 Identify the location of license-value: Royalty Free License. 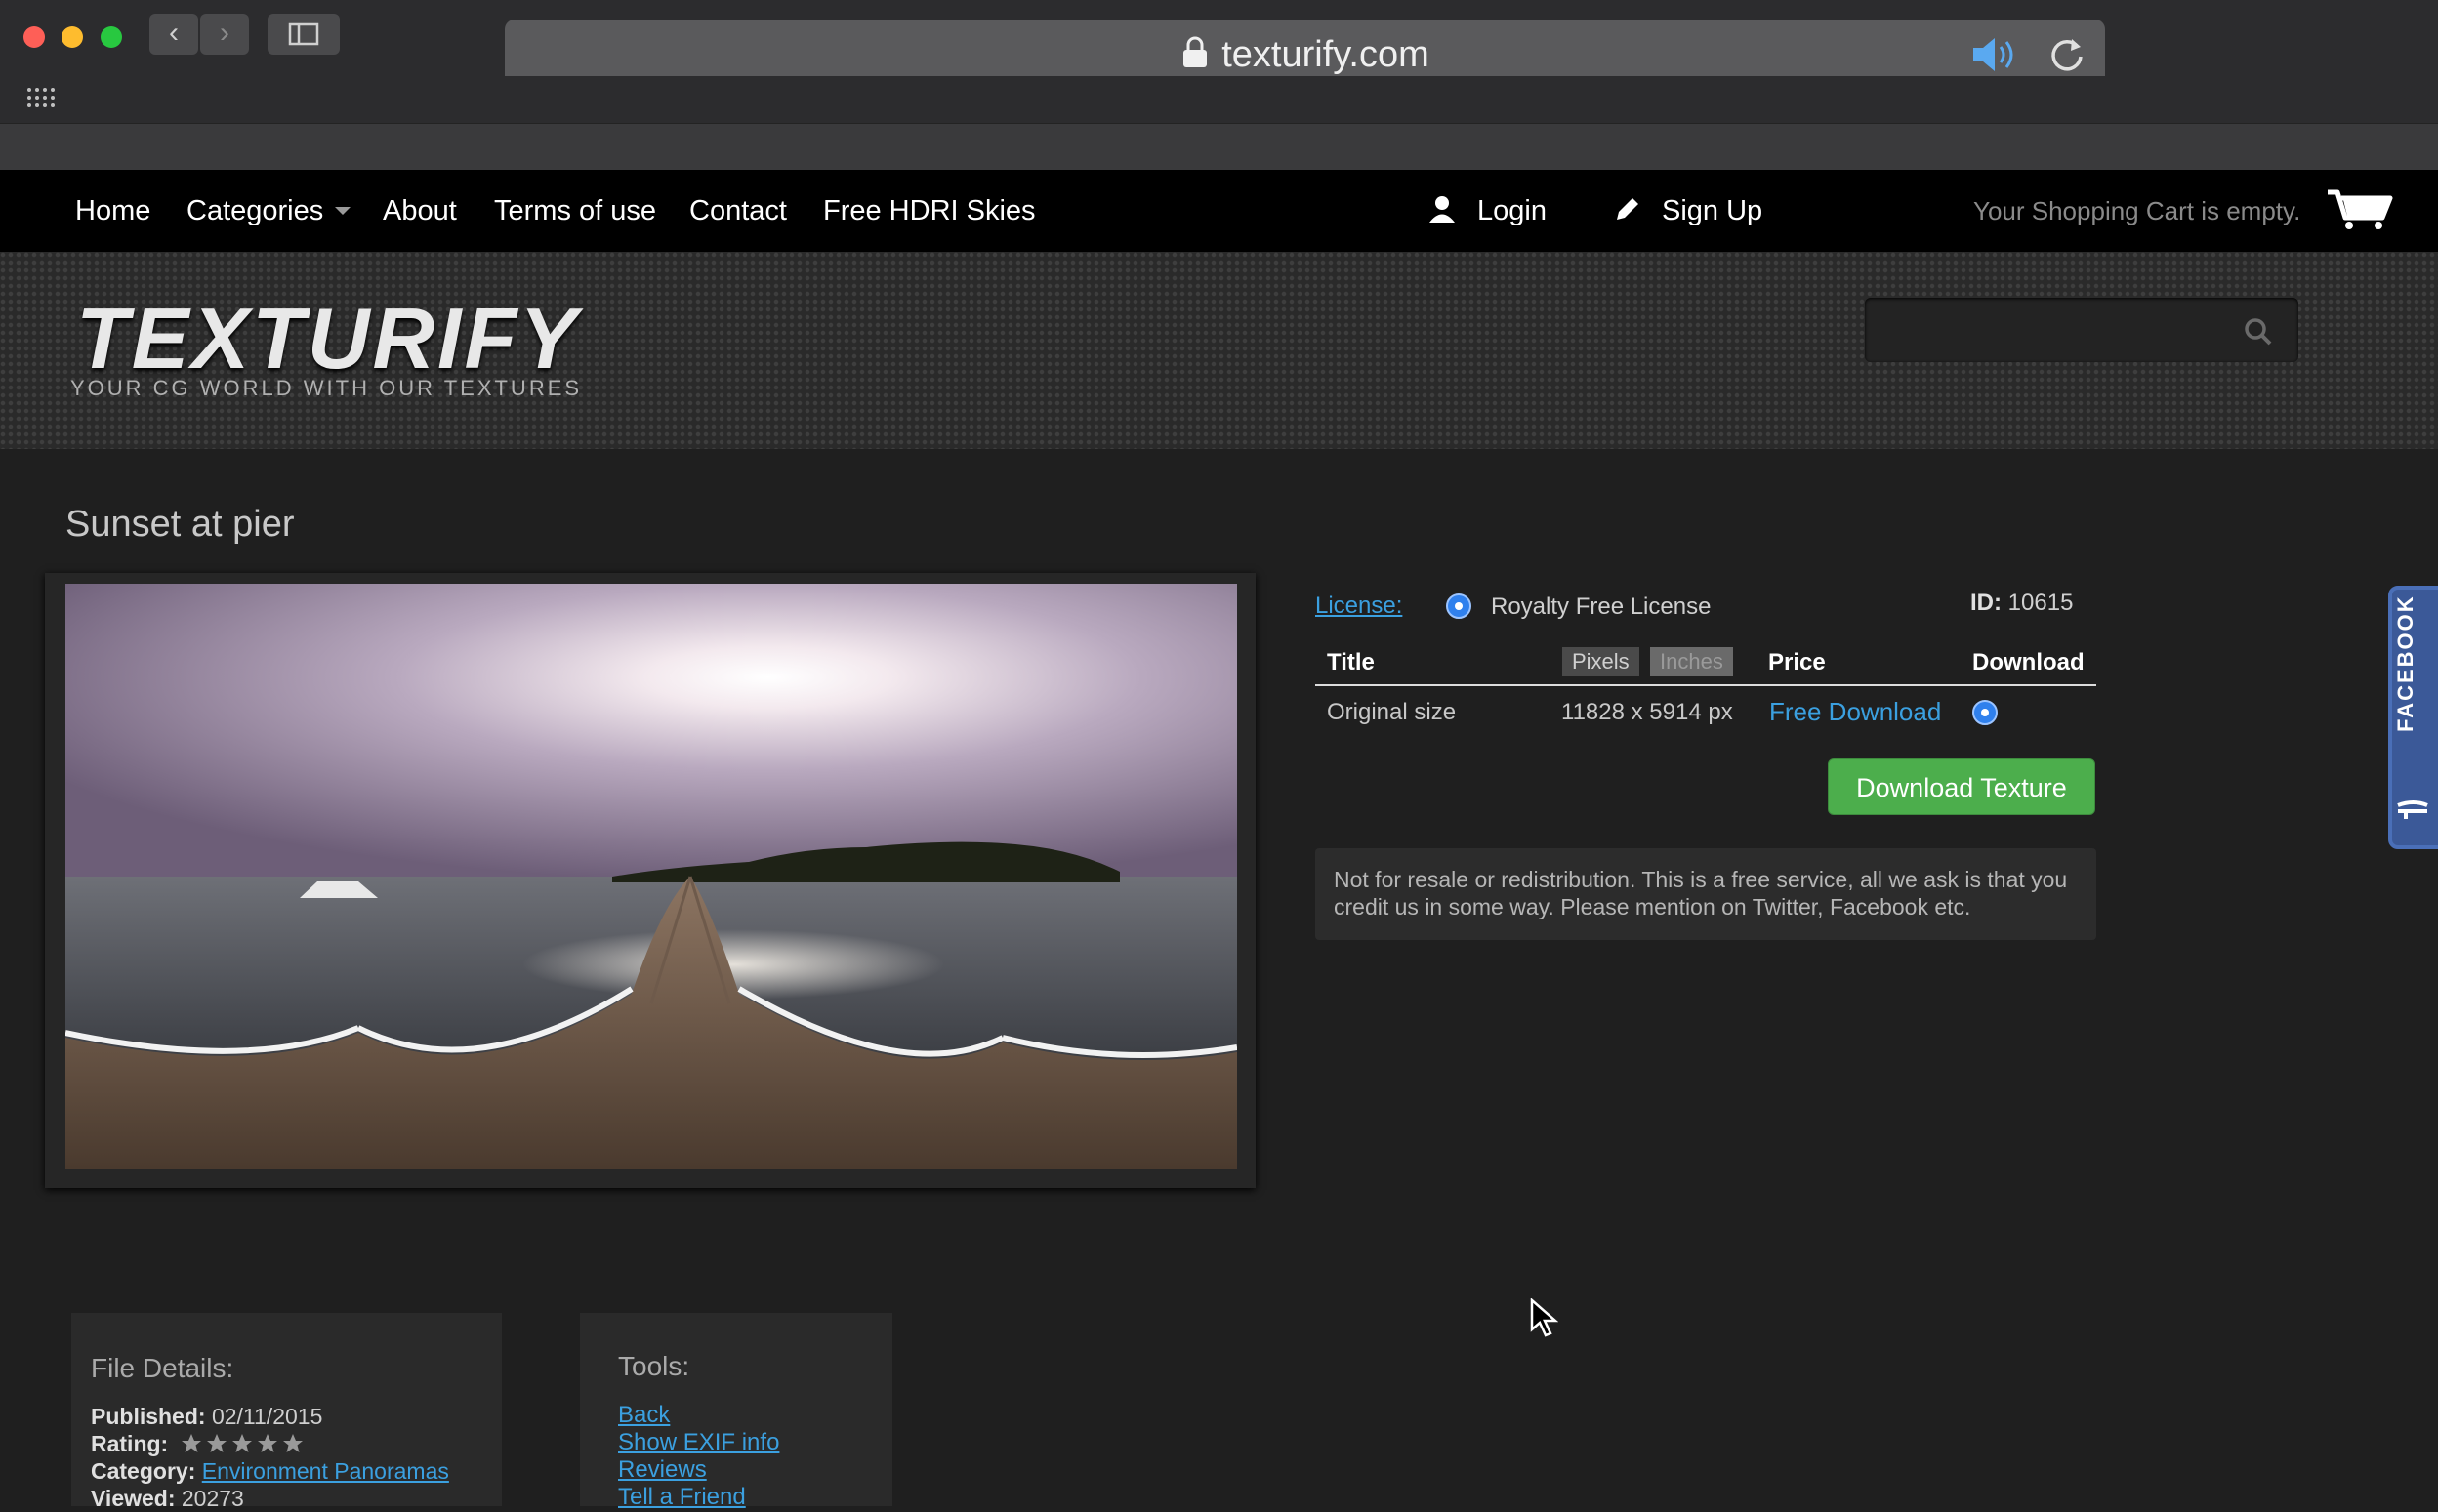
(1601, 606).